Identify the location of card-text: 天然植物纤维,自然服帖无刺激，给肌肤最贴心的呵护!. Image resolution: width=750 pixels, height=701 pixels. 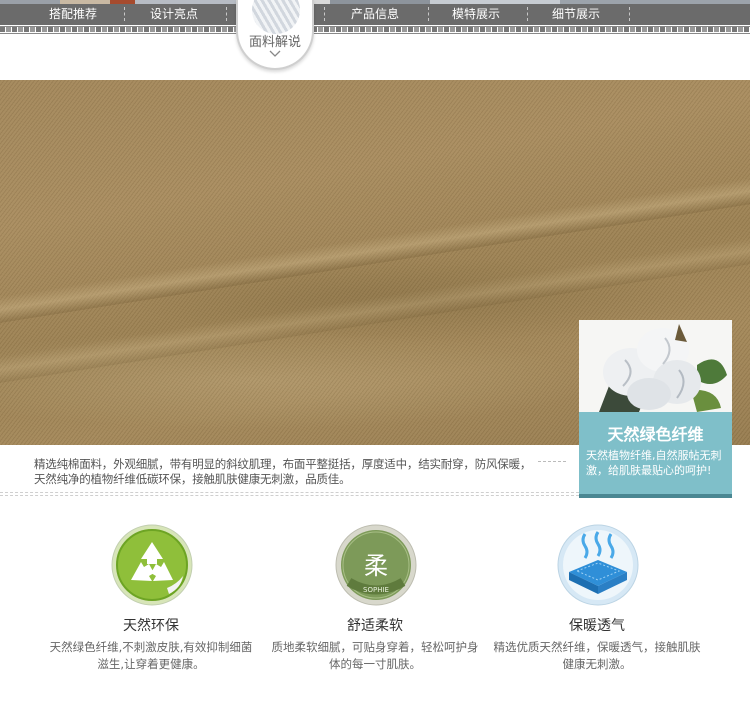
(654, 463).